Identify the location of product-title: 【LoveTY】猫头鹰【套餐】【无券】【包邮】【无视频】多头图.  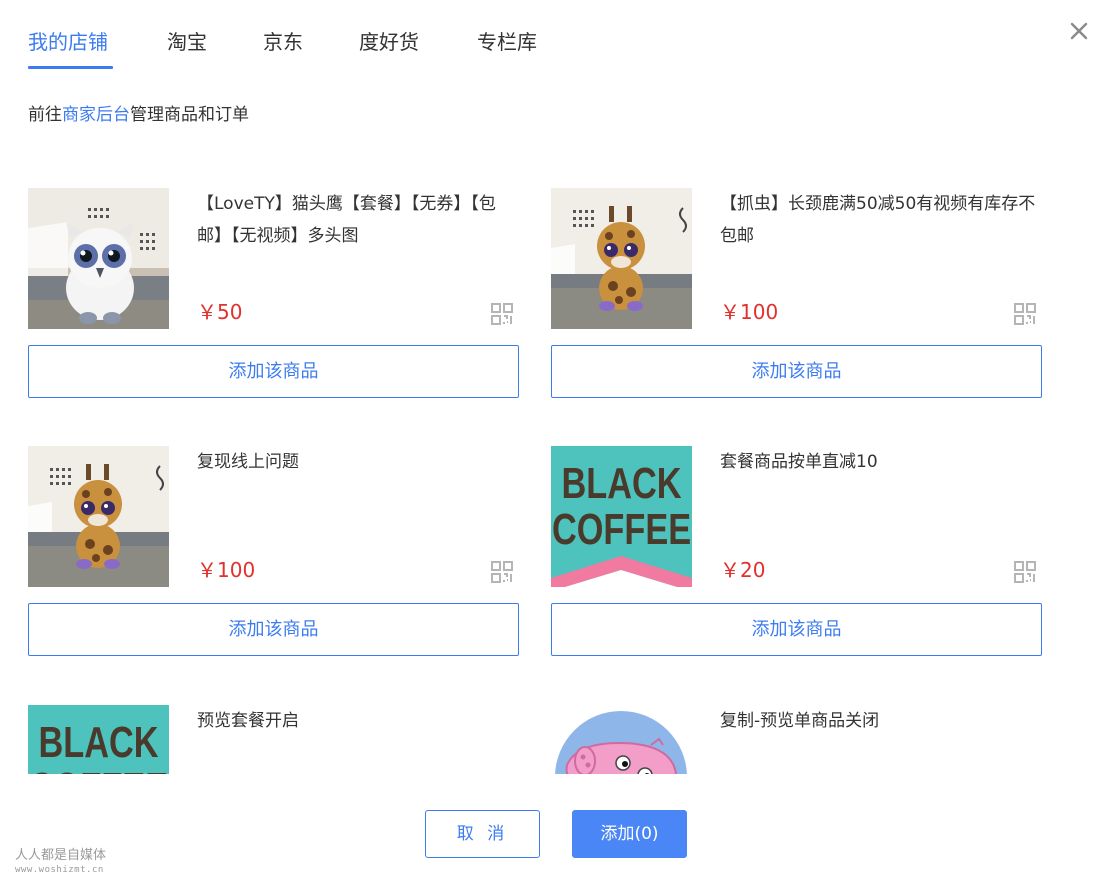
(346, 220).